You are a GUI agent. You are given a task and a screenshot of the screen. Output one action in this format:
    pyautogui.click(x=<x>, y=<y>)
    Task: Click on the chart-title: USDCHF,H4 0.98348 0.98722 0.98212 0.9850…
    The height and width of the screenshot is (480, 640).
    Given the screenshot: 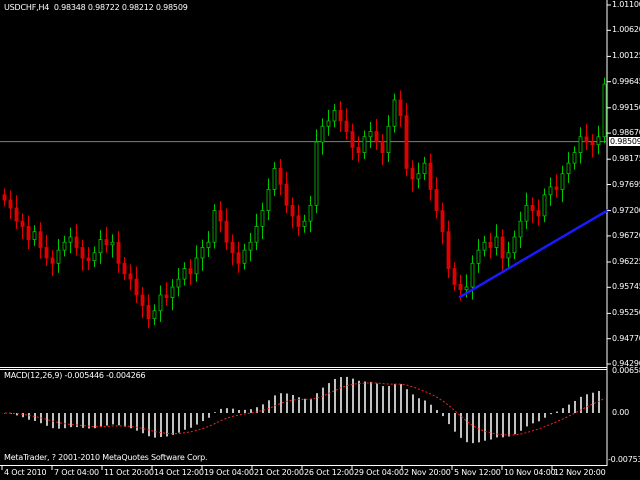 What is the action you would take?
    pyautogui.click(x=96, y=7)
    